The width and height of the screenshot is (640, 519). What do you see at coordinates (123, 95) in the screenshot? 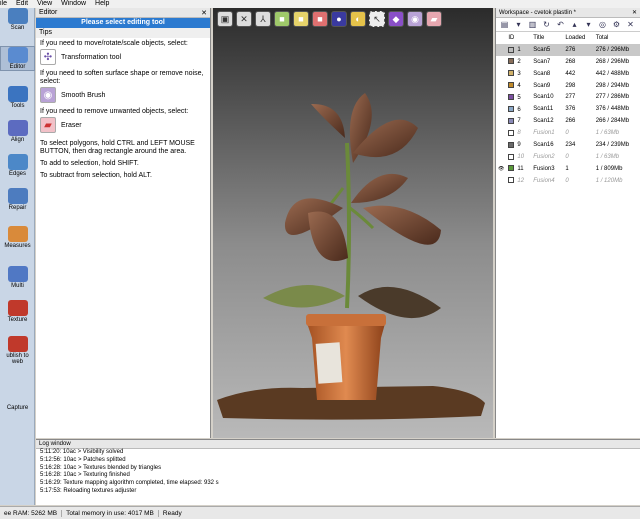
I see `smooth-brush-button: ◉ Smooth Brush` at bounding box center [123, 95].